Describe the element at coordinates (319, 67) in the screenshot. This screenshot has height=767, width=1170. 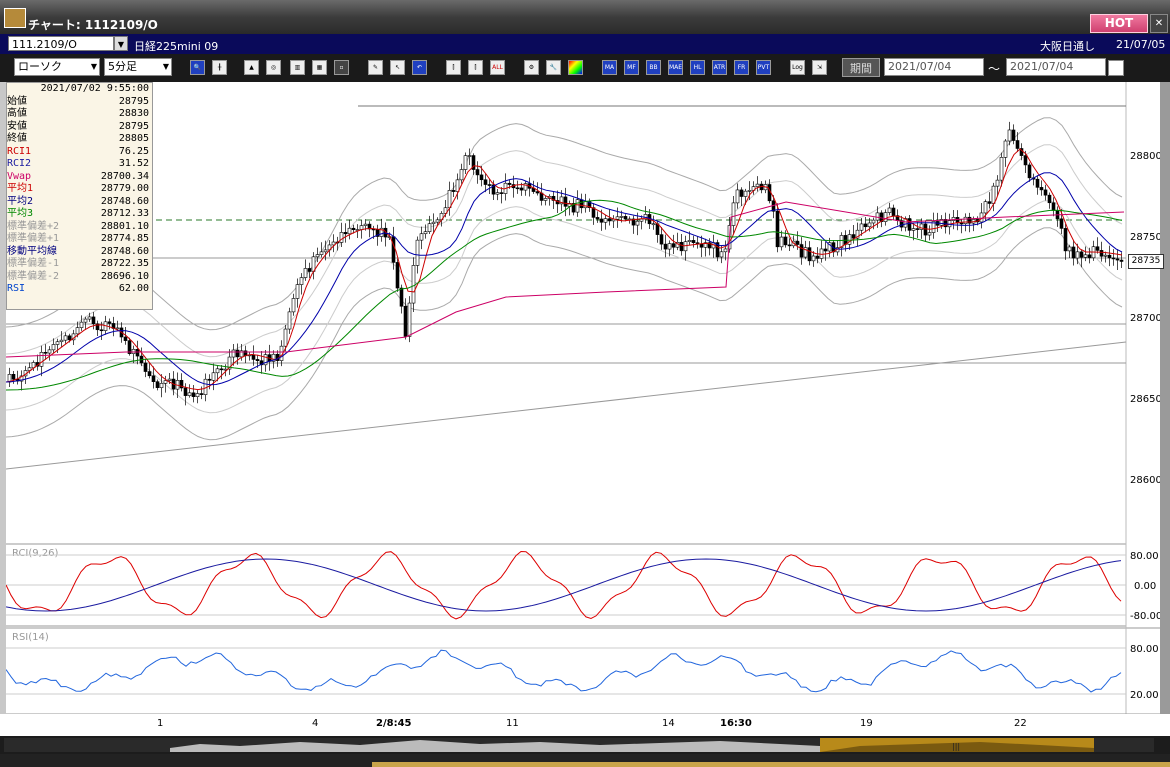
I see `draw-tool-icon-4: ▦` at that location.